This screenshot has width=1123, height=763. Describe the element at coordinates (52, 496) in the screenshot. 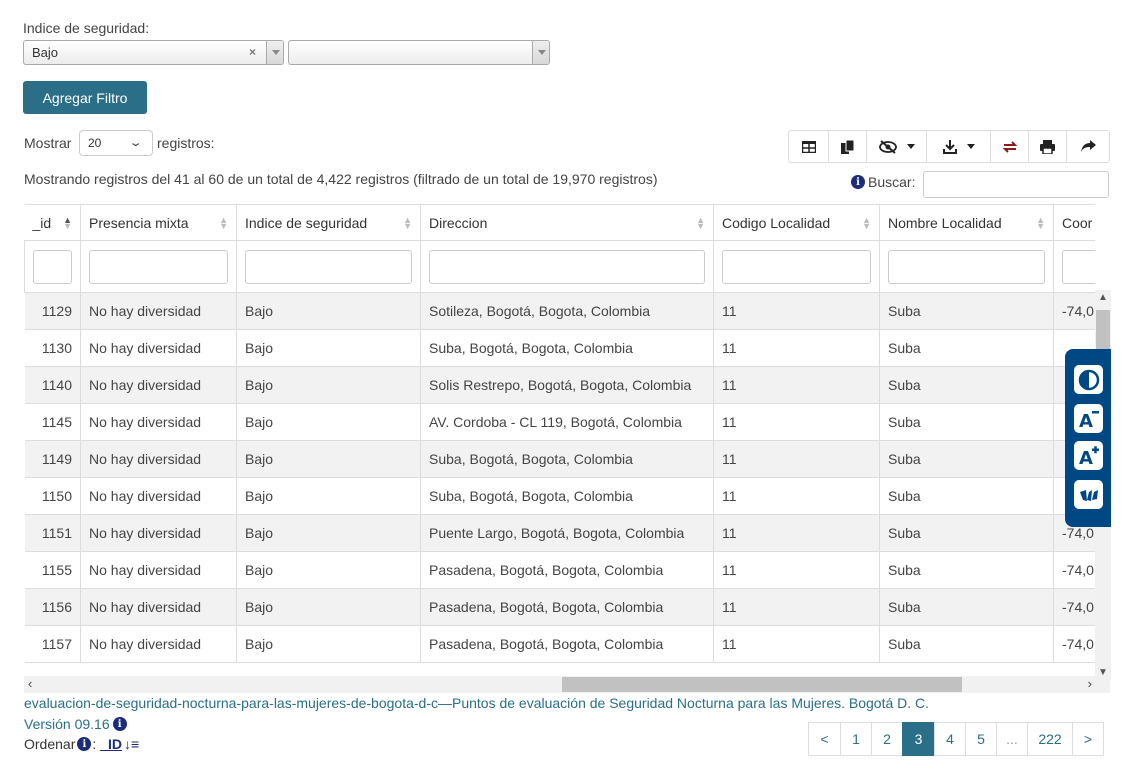

I see `table-cell: 1150` at that location.